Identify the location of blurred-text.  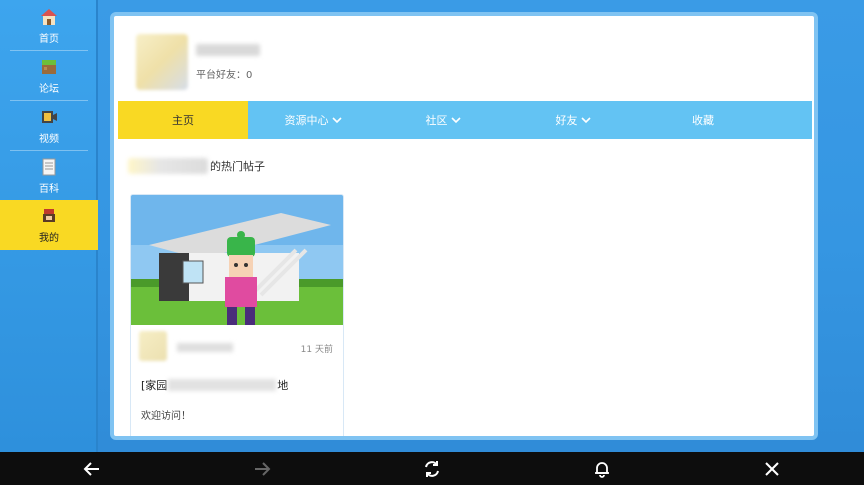
(222, 385).